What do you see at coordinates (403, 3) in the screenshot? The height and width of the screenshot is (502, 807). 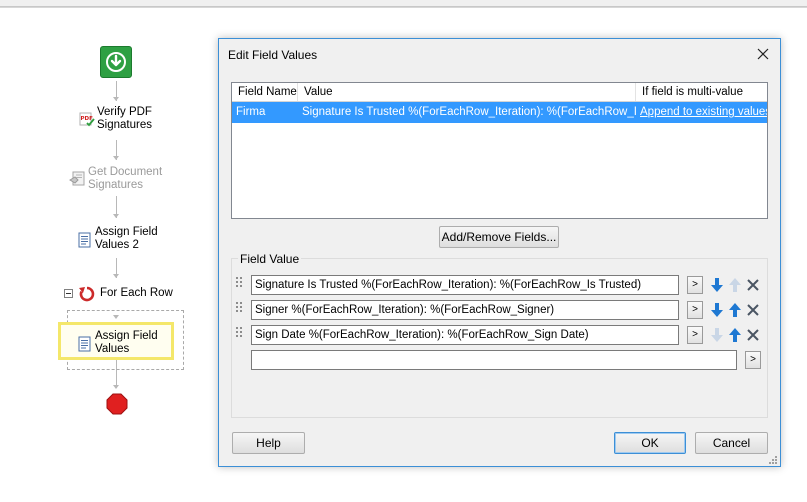 I see `window-top-strip` at bounding box center [403, 3].